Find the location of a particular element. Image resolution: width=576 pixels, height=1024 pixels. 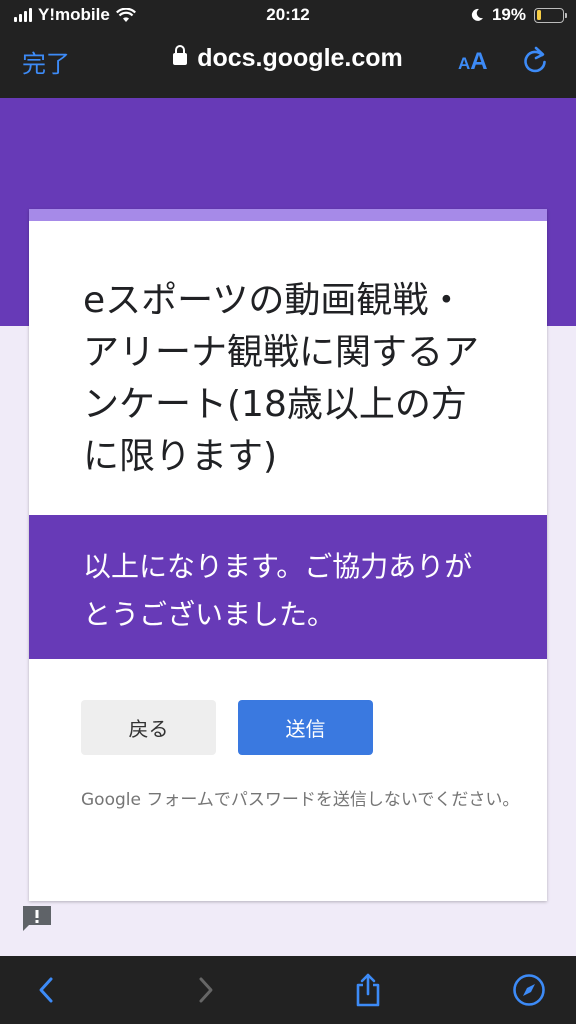

back-nav-button is located at coordinates (46, 990).